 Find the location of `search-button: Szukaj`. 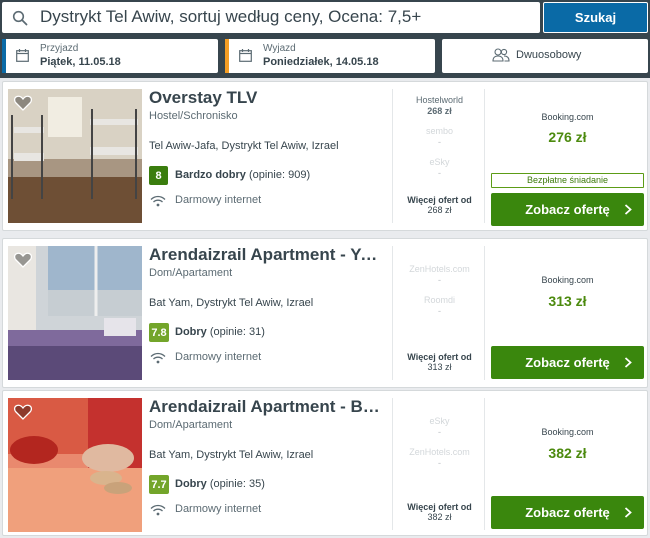

search-button: Szukaj is located at coordinates (595, 17).